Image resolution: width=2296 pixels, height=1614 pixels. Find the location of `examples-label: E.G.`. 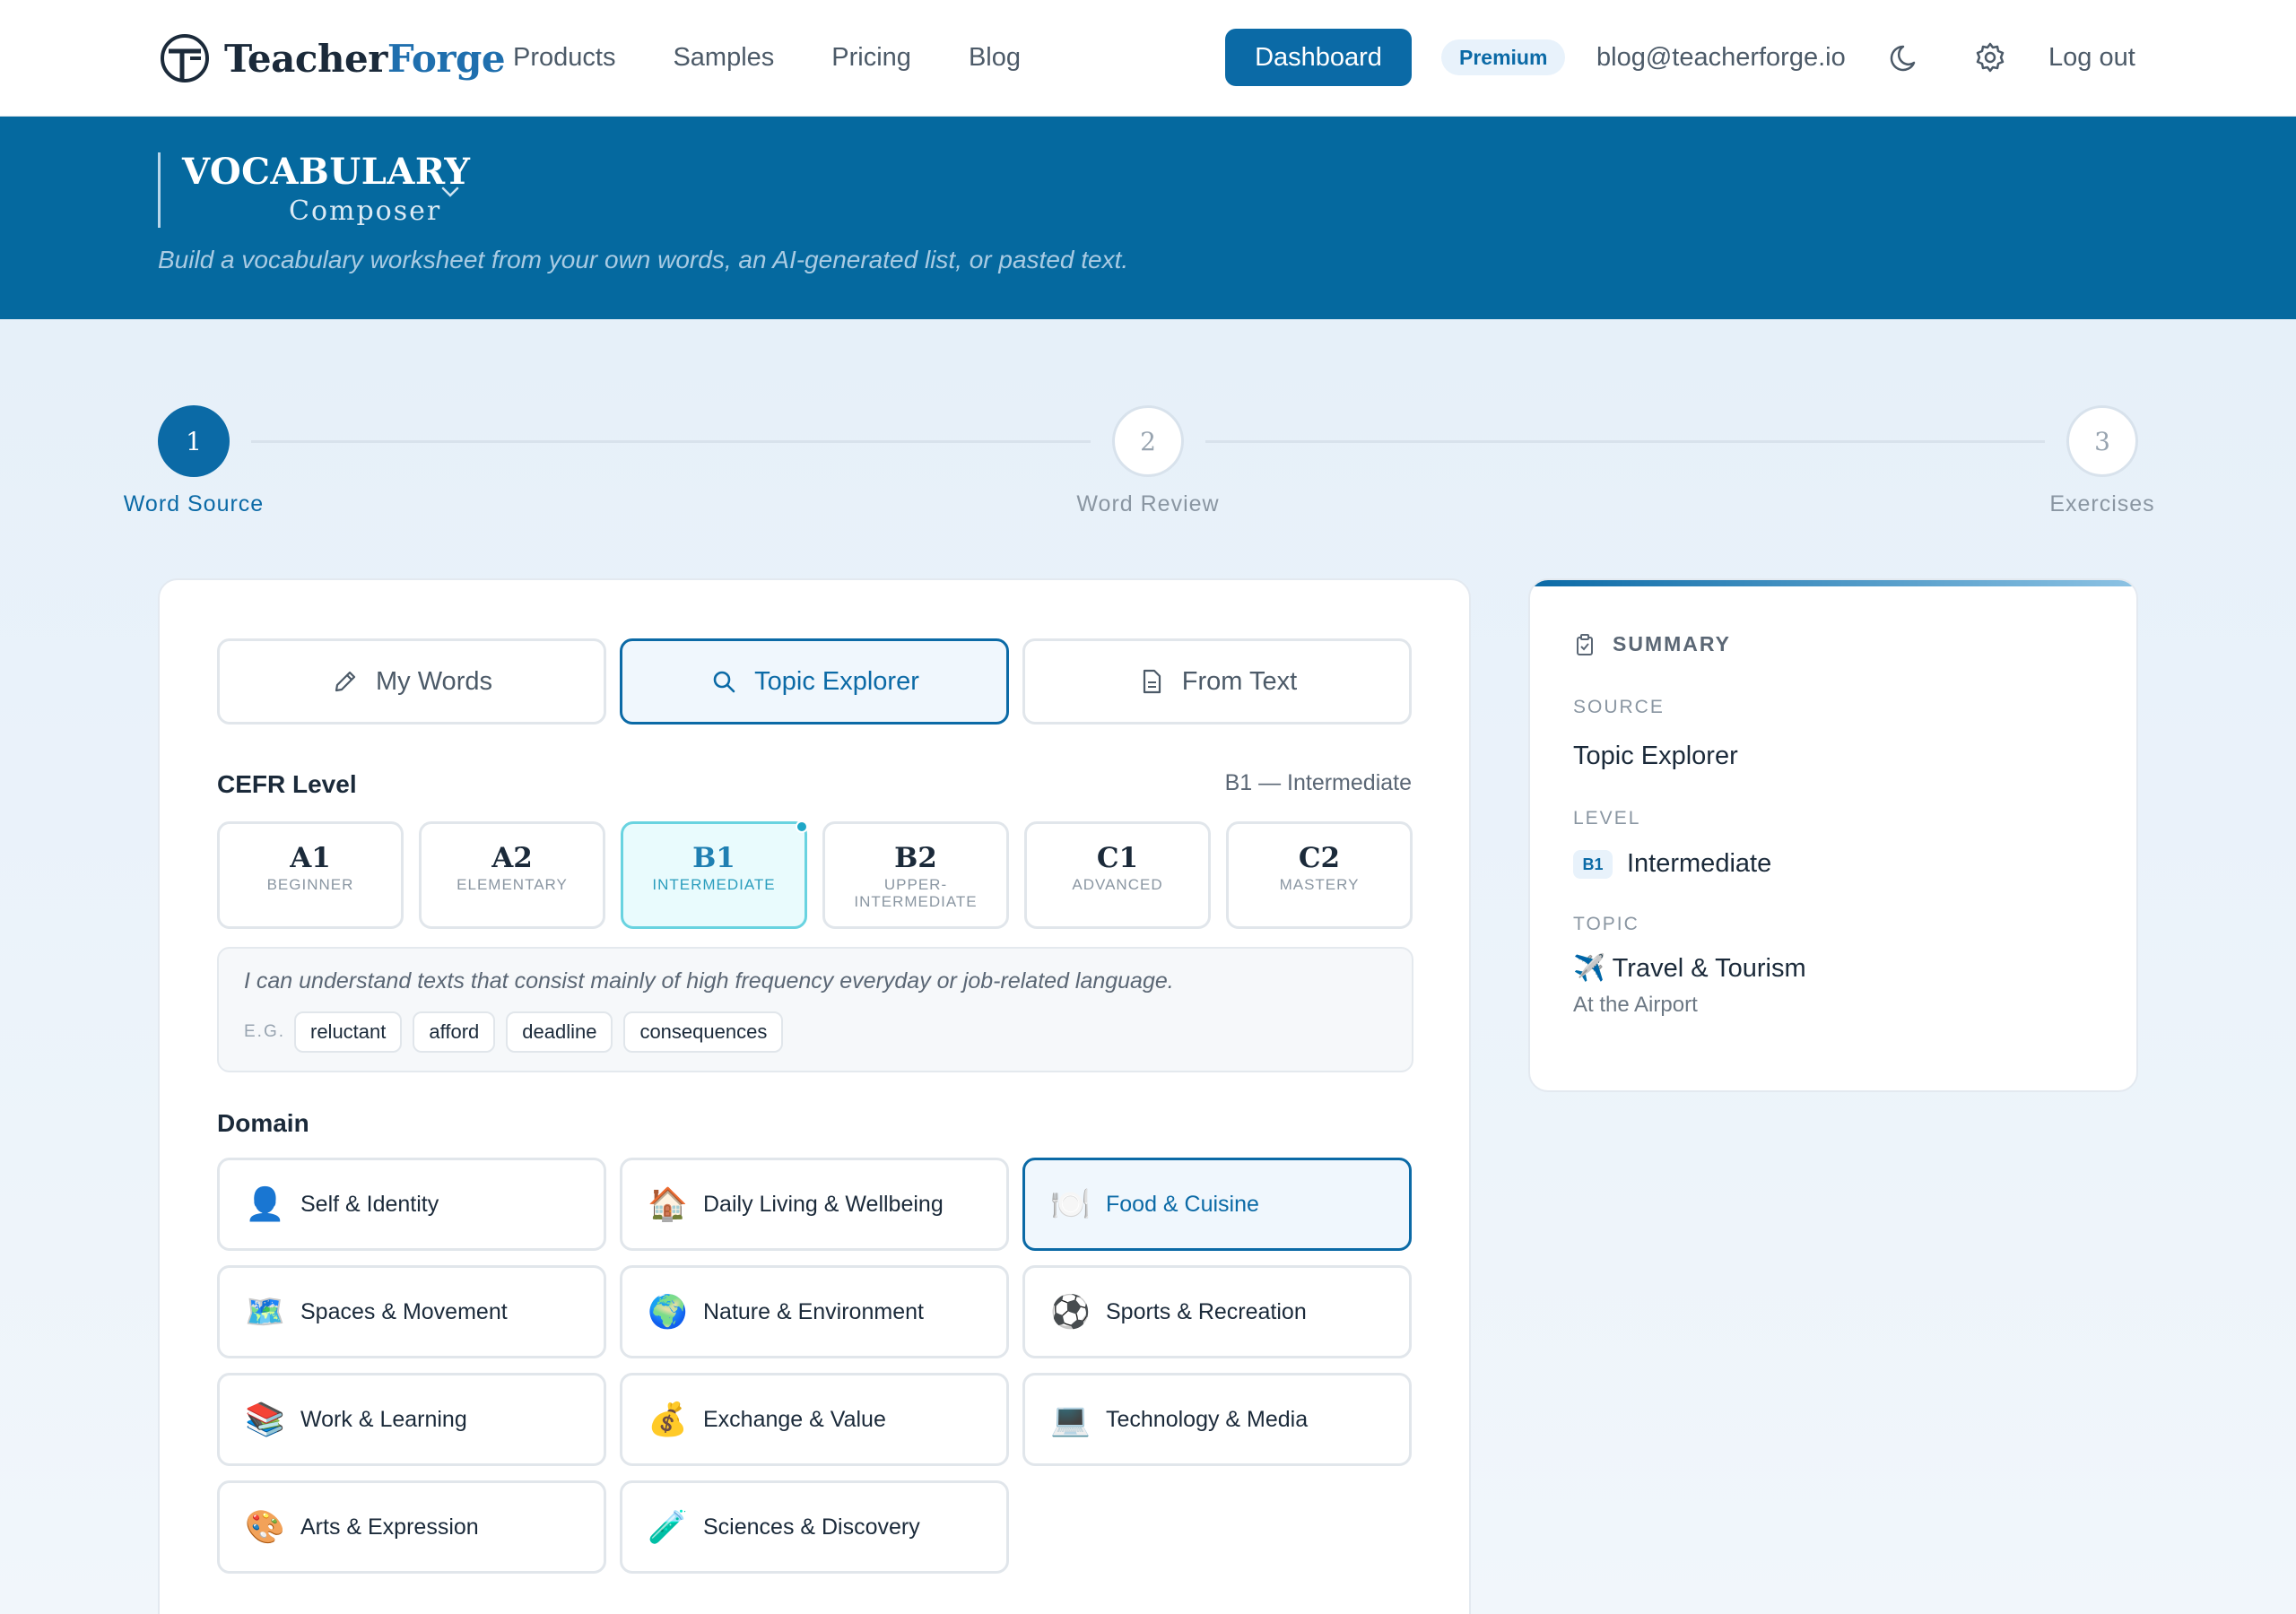

examples-label: E.G. is located at coordinates (265, 1031).